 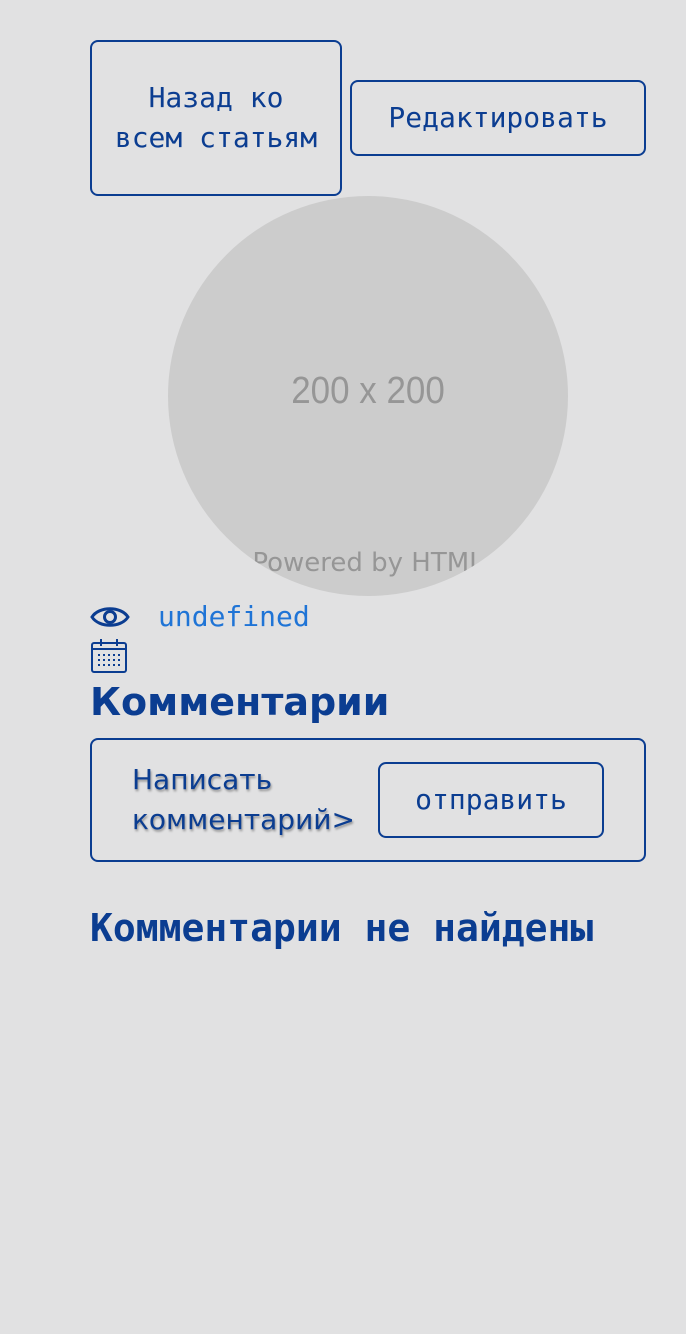 What do you see at coordinates (240, 702) in the screenshot?
I see `comments-heading: Комментарии` at bounding box center [240, 702].